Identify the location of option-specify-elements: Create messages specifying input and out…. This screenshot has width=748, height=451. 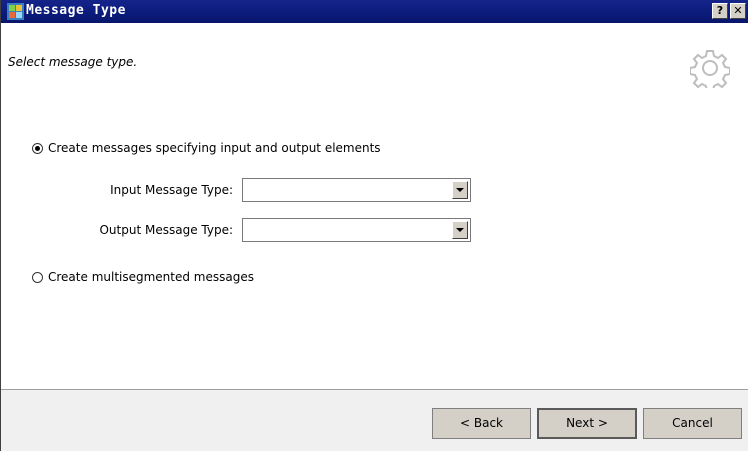
(206, 148).